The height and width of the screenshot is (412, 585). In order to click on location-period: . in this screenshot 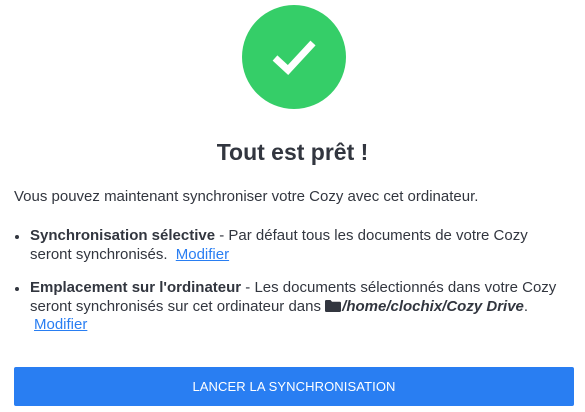, I will do `click(526, 306)`.